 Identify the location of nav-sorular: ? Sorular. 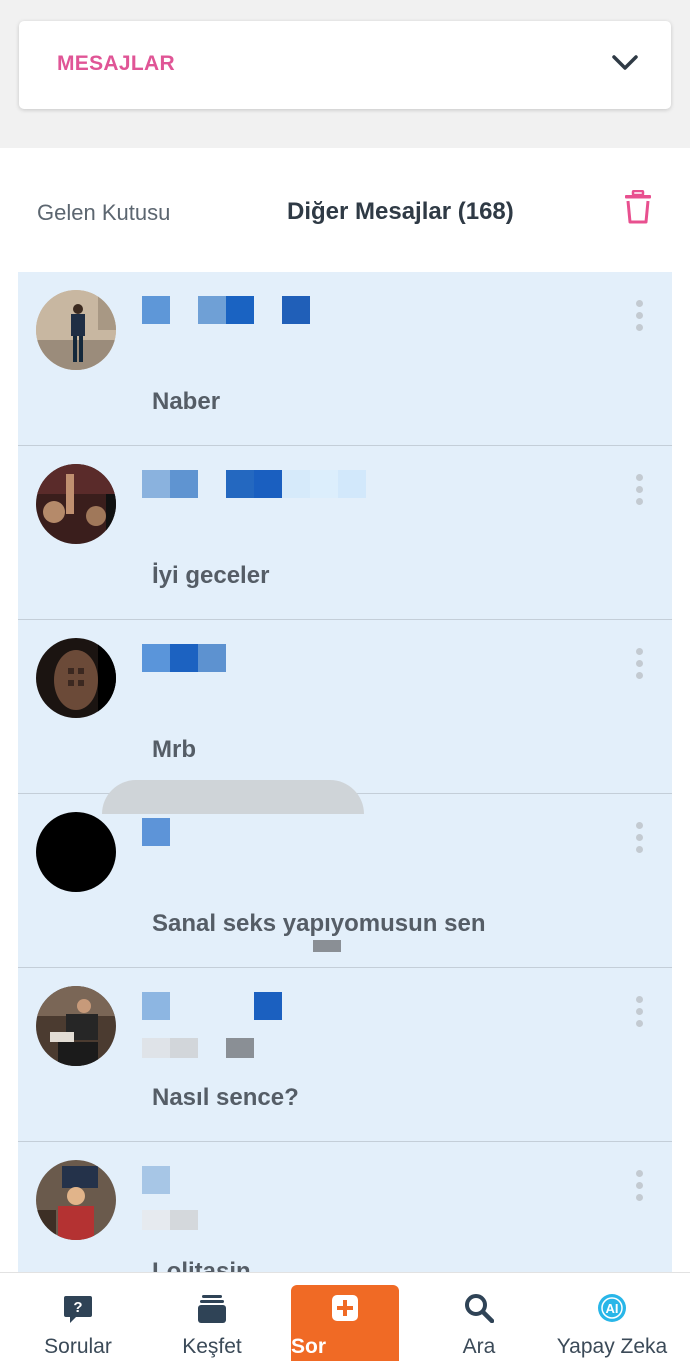
(78, 1317).